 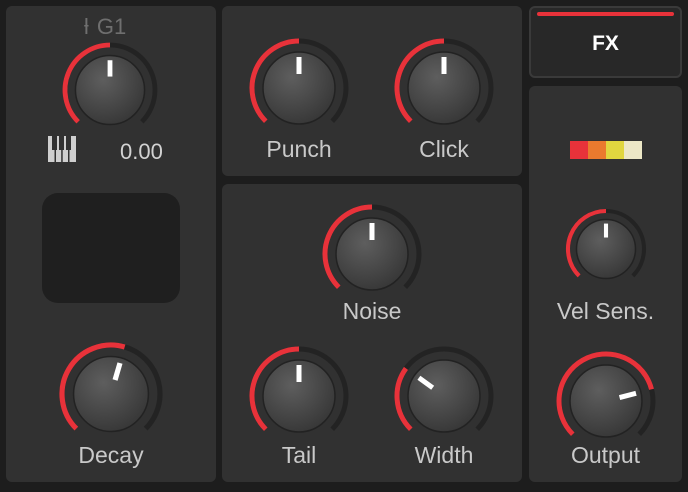 I want to click on vel-sens-knob, so click(x=606, y=249).